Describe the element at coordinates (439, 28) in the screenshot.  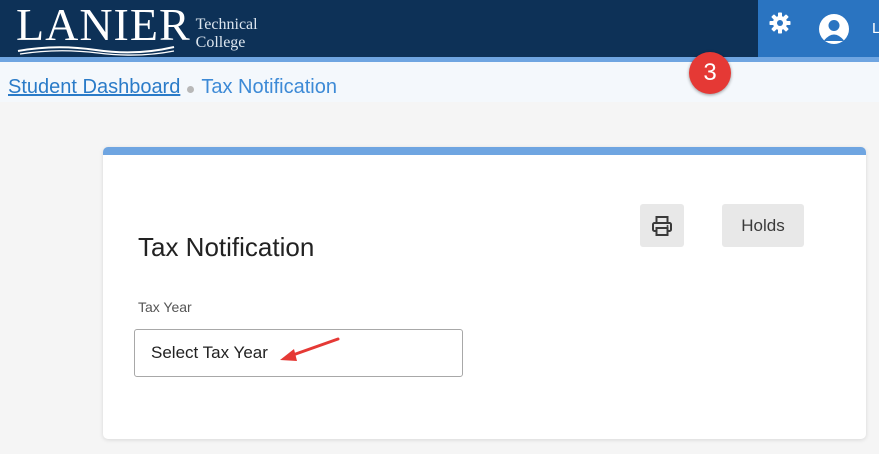
I see `top-navbar: LANIER Technical College L` at that location.